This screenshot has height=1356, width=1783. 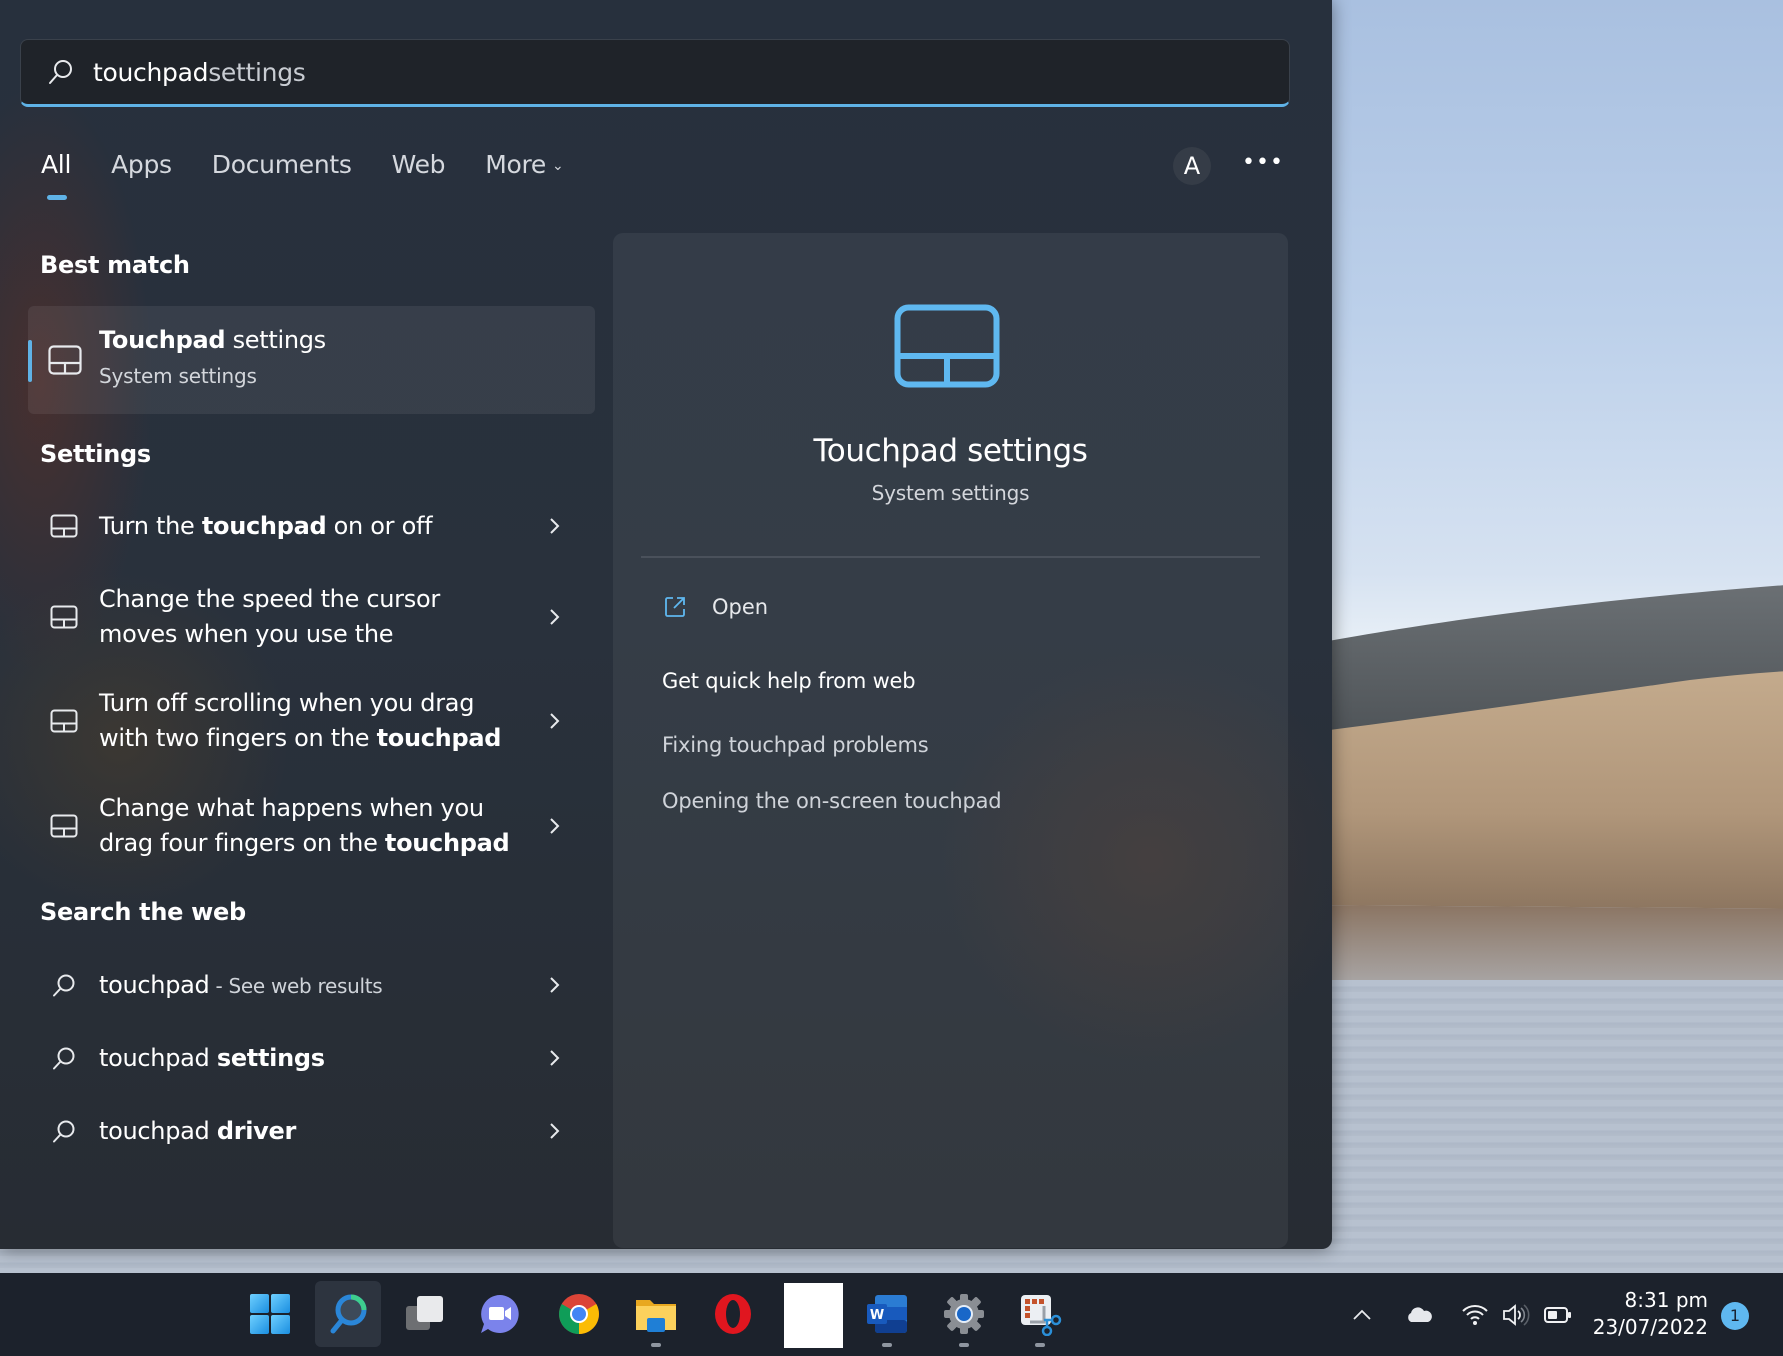 I want to click on tab-web: Web, so click(x=419, y=170).